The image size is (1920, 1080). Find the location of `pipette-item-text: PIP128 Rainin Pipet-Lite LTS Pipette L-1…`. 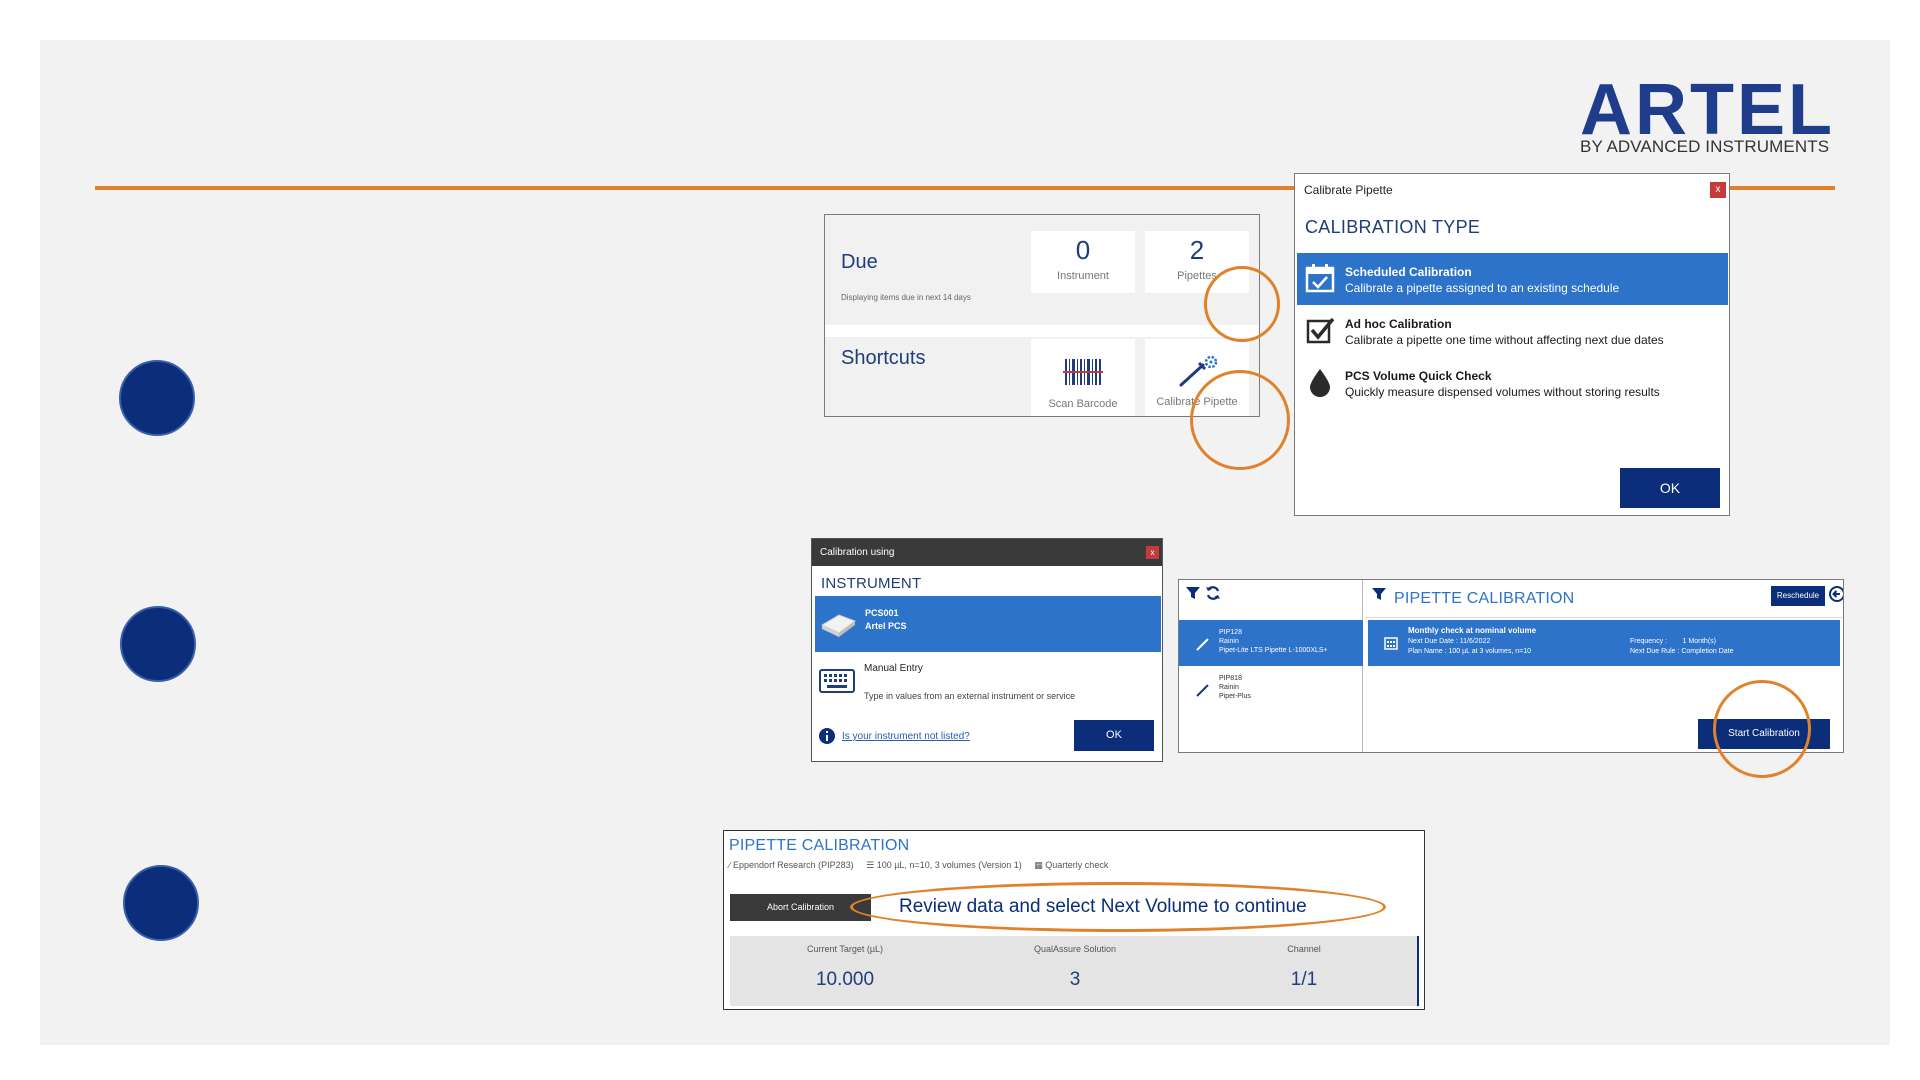

pipette-item-text: PIP128 Rainin Pipet-Lite LTS Pipette L-1… is located at coordinates (1273, 641).